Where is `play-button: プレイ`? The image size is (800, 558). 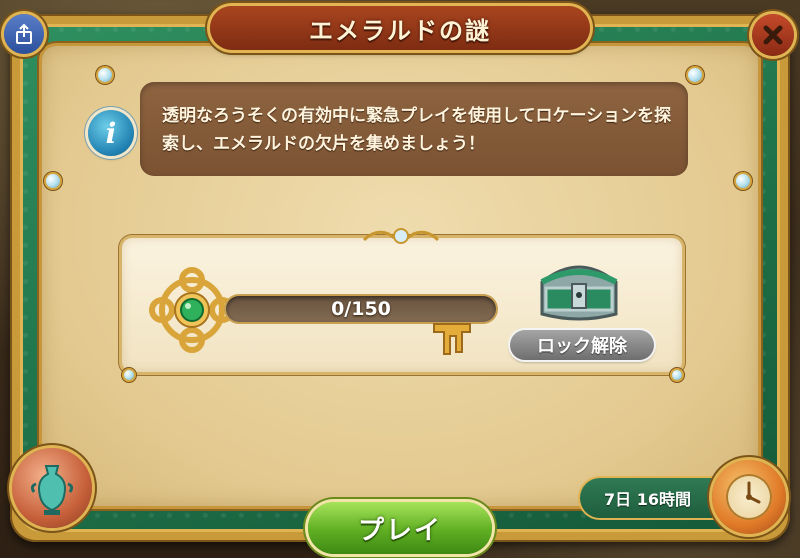 play-button: プレイ is located at coordinates (400, 528).